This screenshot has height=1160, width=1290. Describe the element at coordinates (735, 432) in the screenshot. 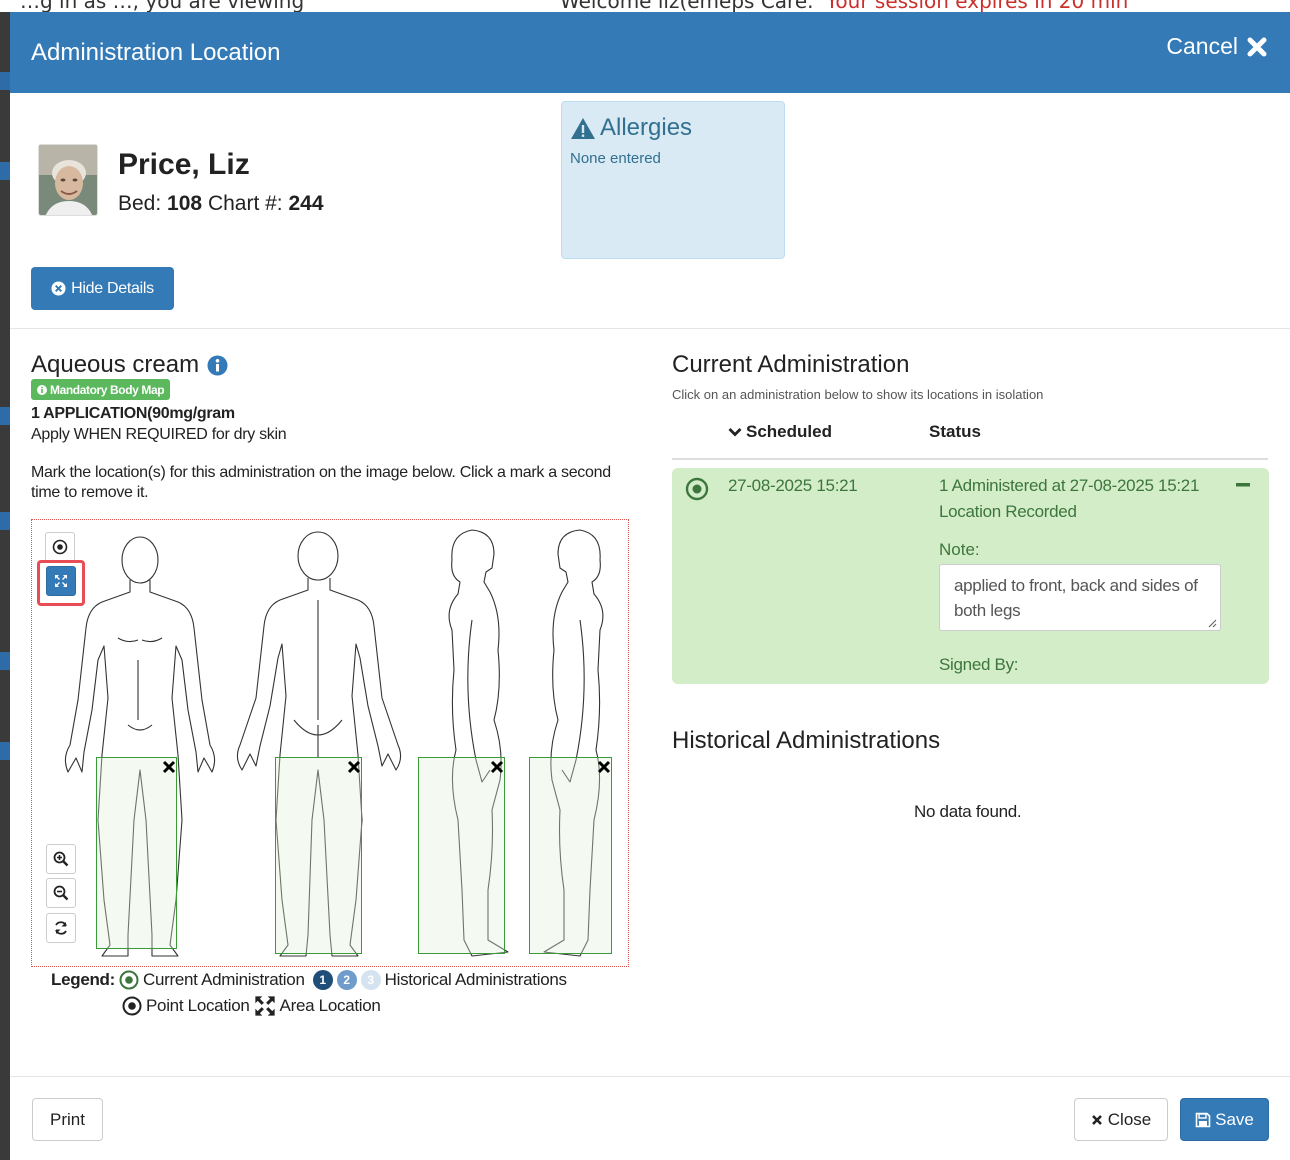

I see `chevron-down-icon` at that location.